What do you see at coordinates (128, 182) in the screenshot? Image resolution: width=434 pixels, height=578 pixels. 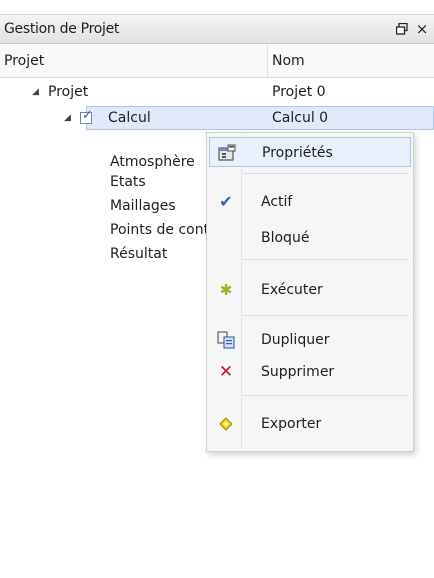 I see `tree-item-label: Etats` at bounding box center [128, 182].